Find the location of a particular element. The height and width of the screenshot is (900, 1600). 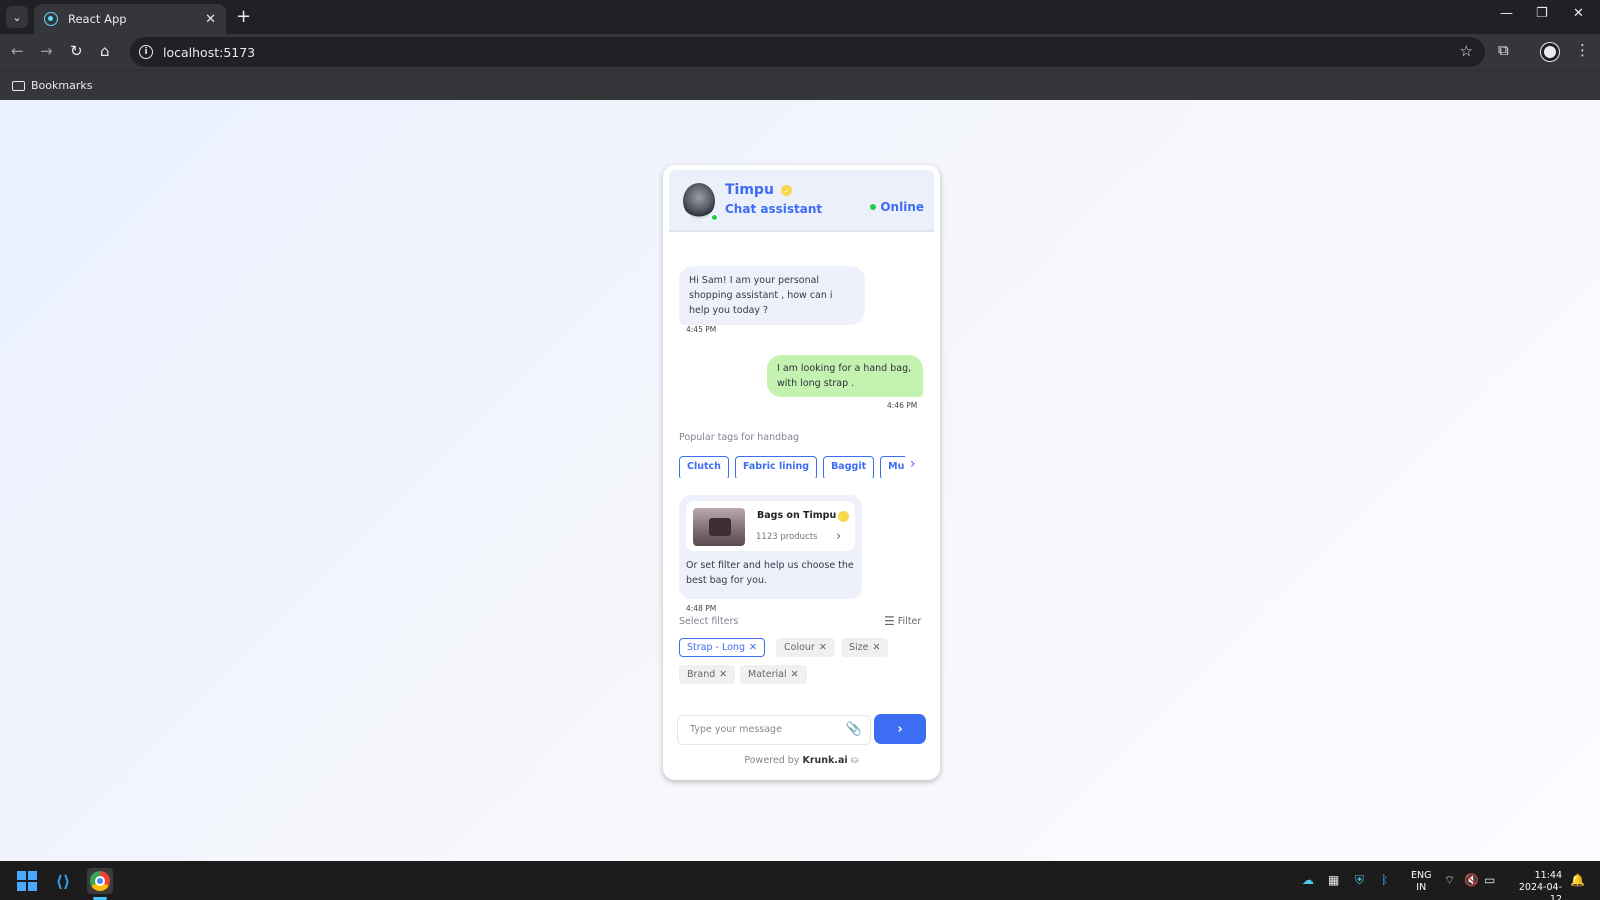

clock-time: 11:44 is located at coordinates (1548, 875).